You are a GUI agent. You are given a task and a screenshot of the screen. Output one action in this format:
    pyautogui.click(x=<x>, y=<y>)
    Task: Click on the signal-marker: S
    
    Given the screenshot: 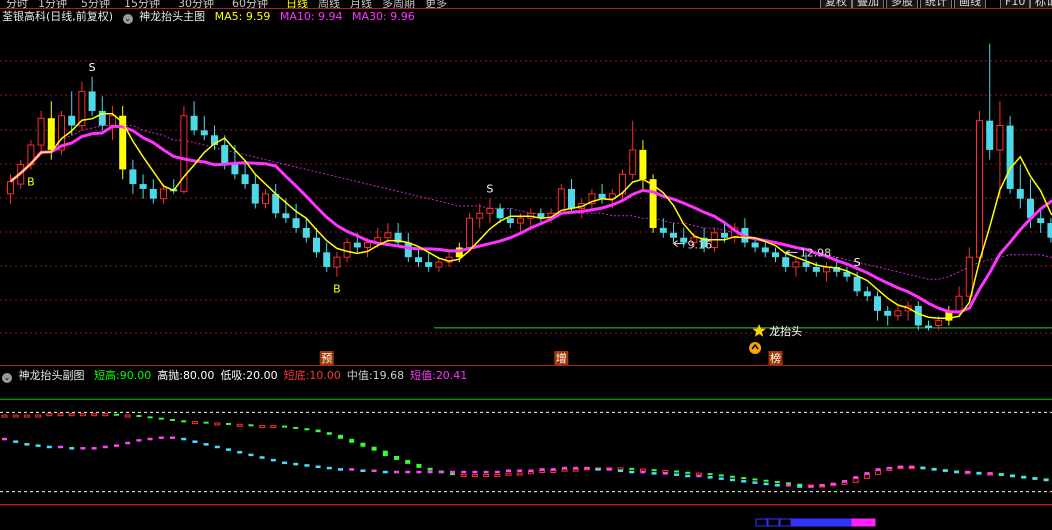 What is the action you would take?
    pyautogui.click(x=857, y=262)
    